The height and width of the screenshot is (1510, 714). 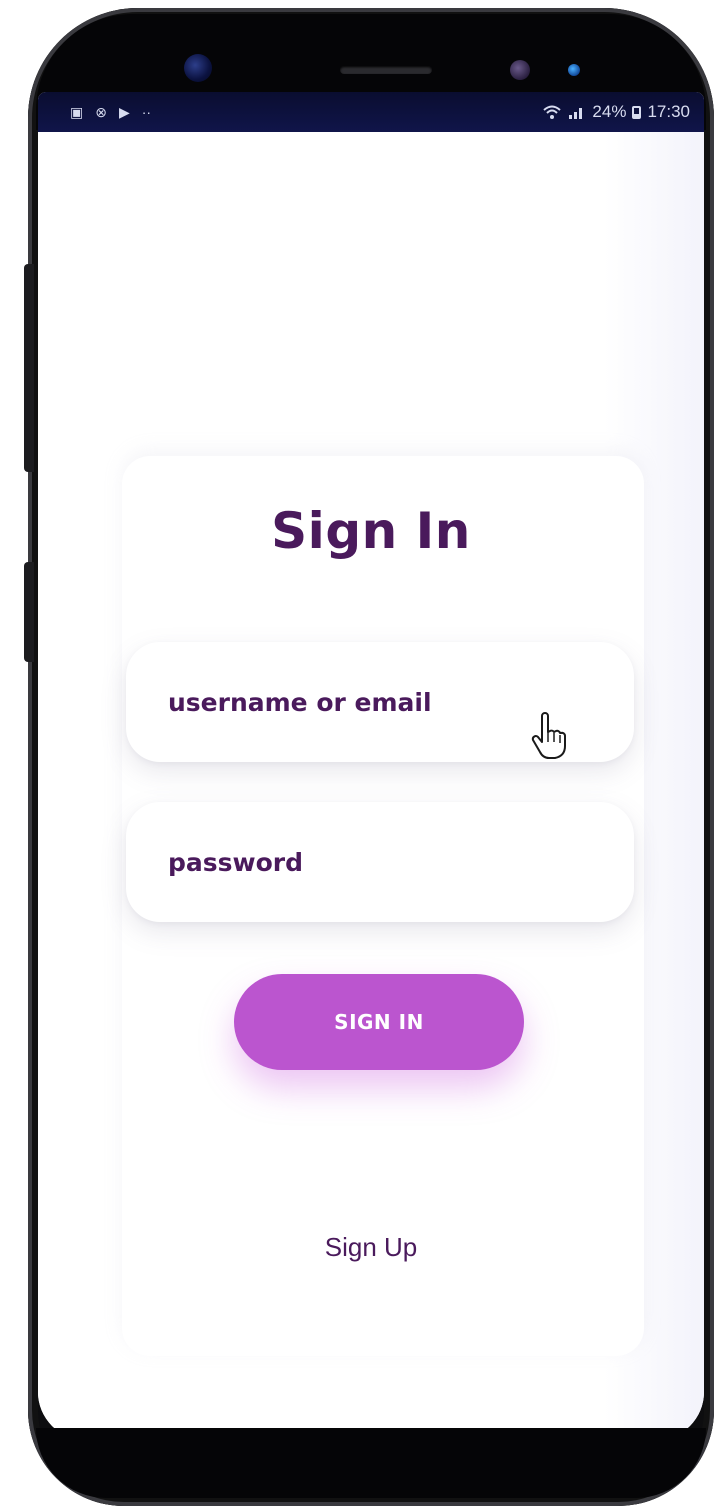 I want to click on more-dots-icon: ··, so click(x=146, y=112).